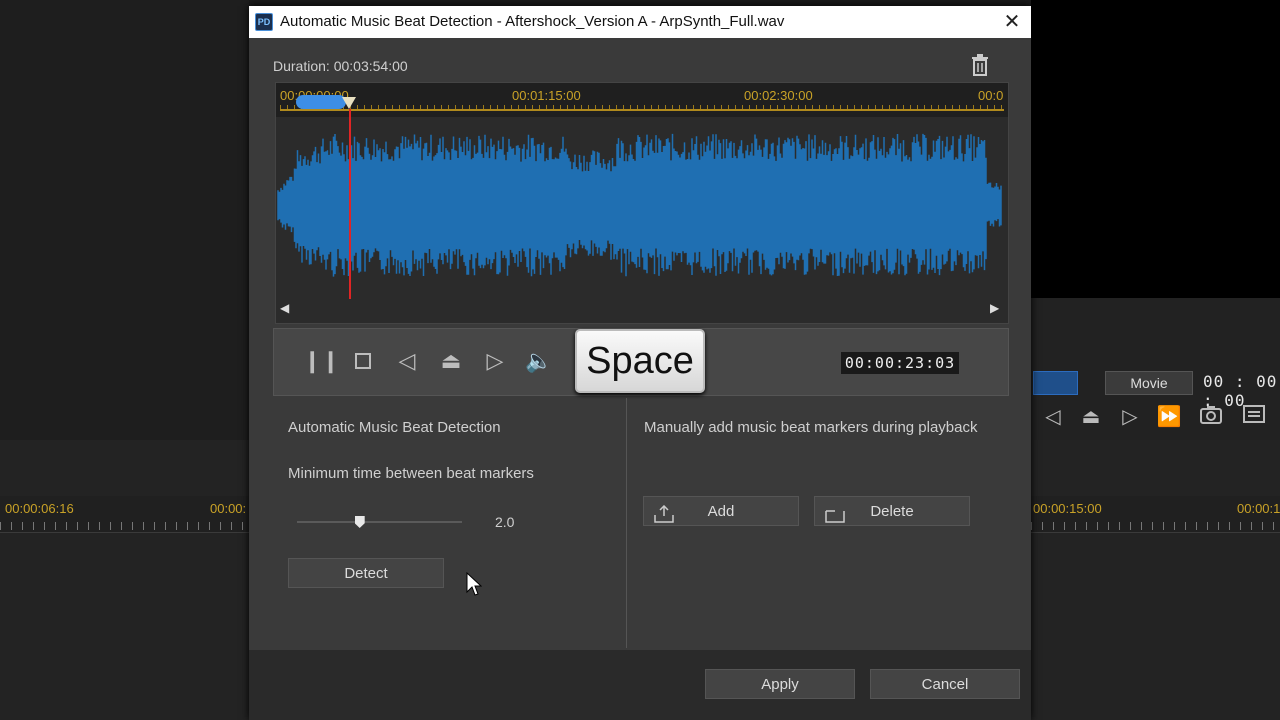  Describe the element at coordinates (264, 22) in the screenshot. I see `app-icon: PD` at that location.